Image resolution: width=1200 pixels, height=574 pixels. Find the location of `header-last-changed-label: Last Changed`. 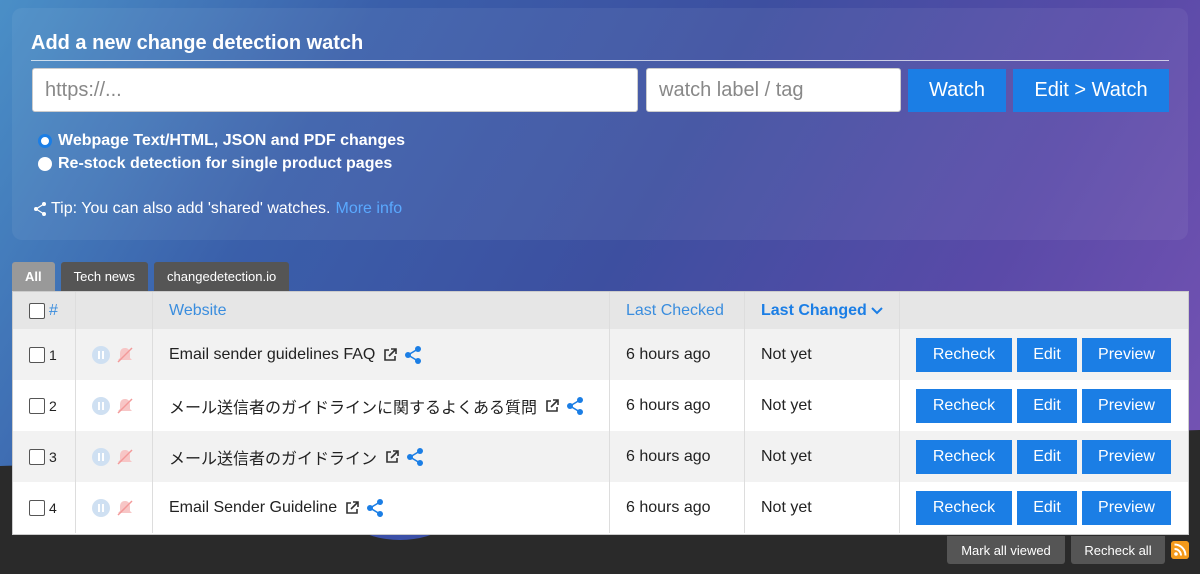

header-last-changed-label: Last Changed is located at coordinates (814, 310).